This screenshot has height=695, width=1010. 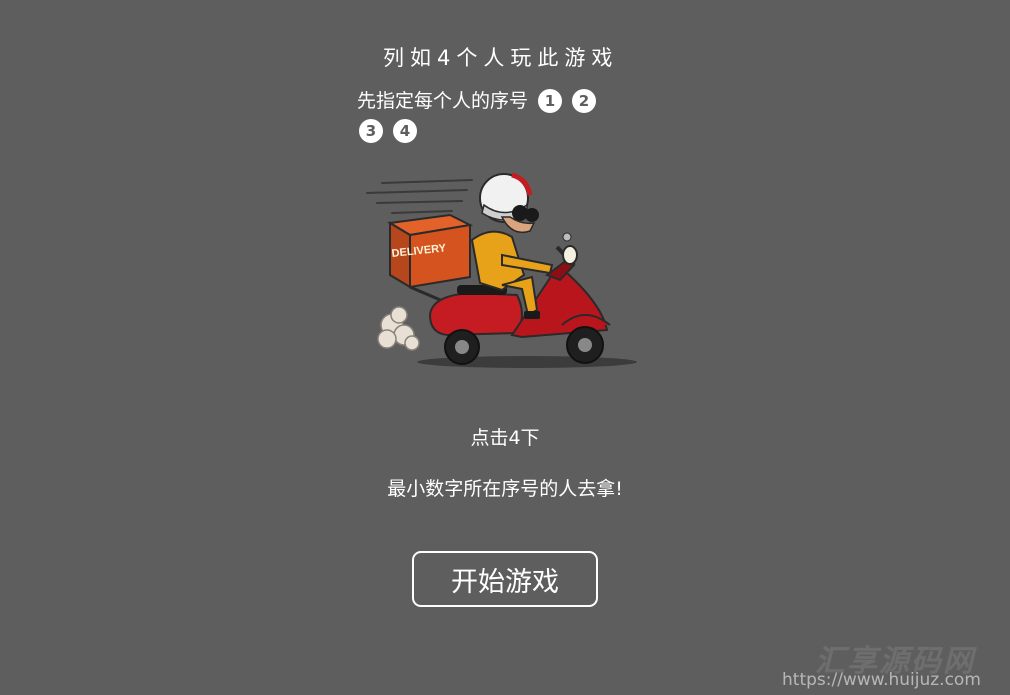 What do you see at coordinates (501, 58) in the screenshot?
I see `intro-heading: 列如4个人玩此游戏` at bounding box center [501, 58].